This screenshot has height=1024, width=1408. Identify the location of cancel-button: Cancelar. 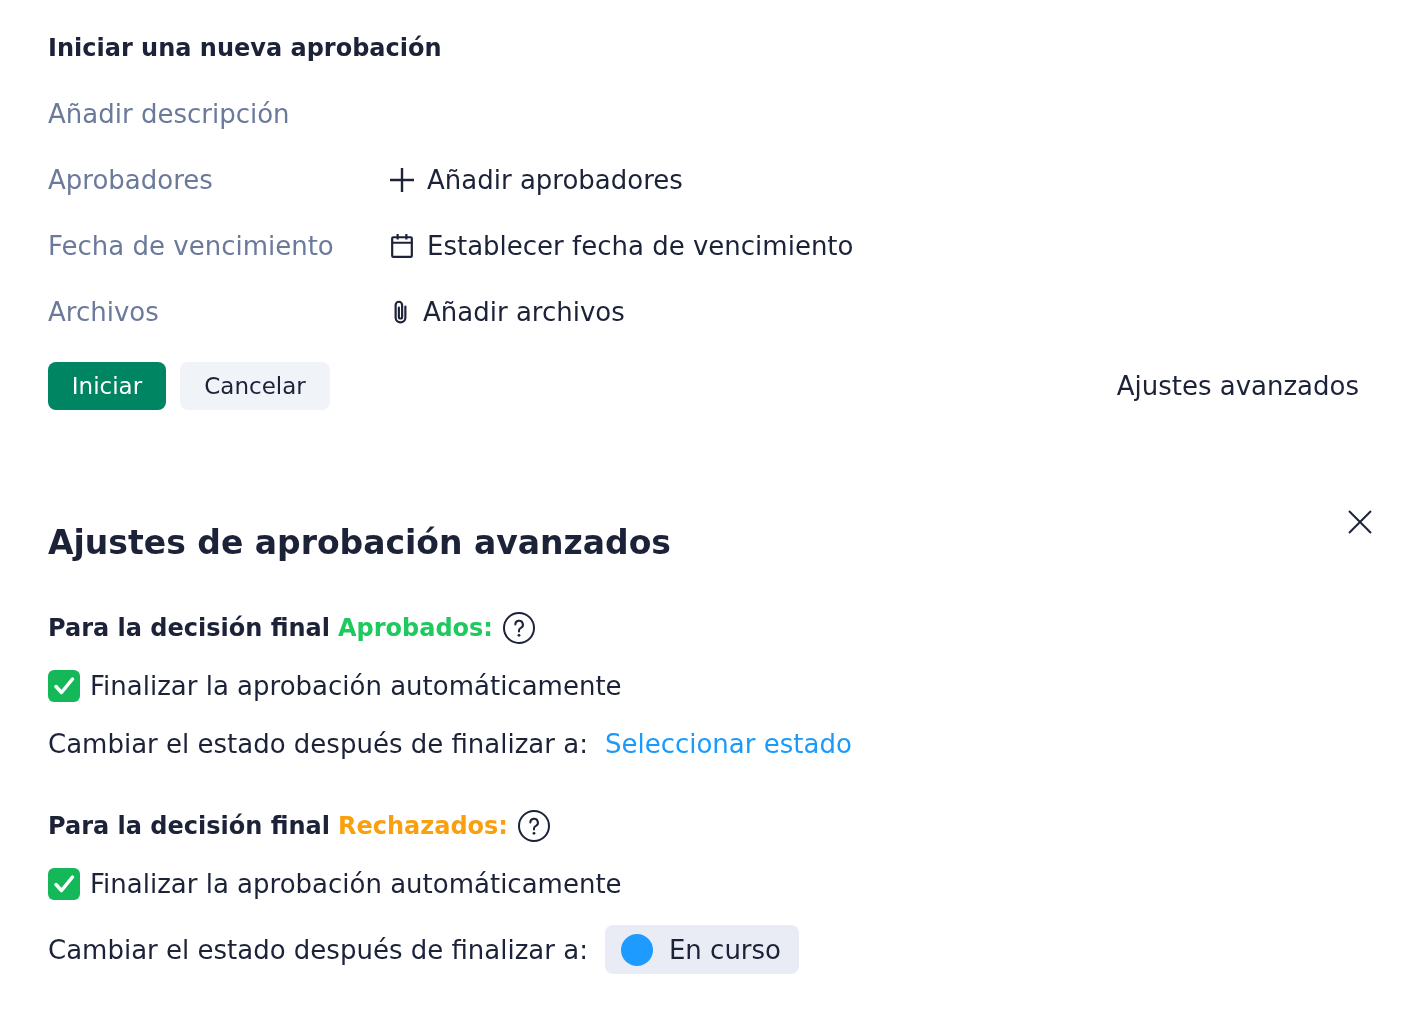
(255, 386).